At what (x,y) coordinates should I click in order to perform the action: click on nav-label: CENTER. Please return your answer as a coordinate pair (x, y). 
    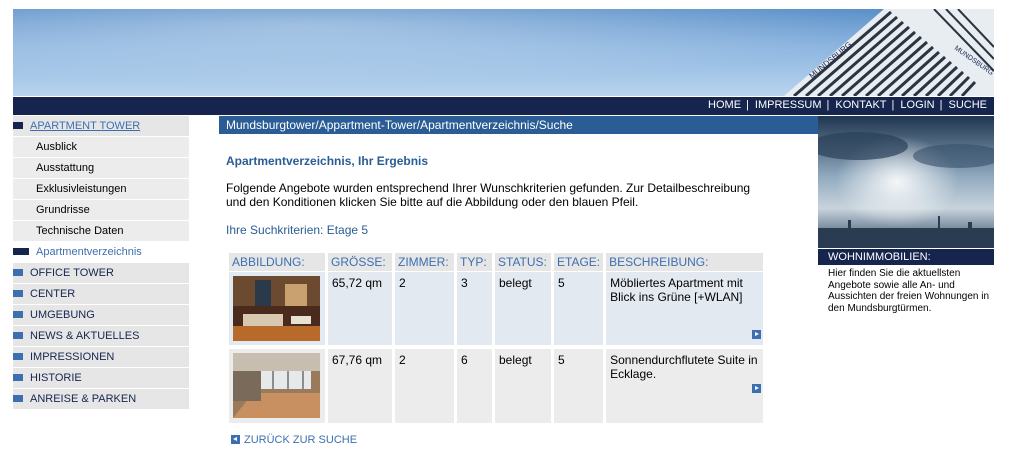
    Looking at the image, I should click on (53, 294).